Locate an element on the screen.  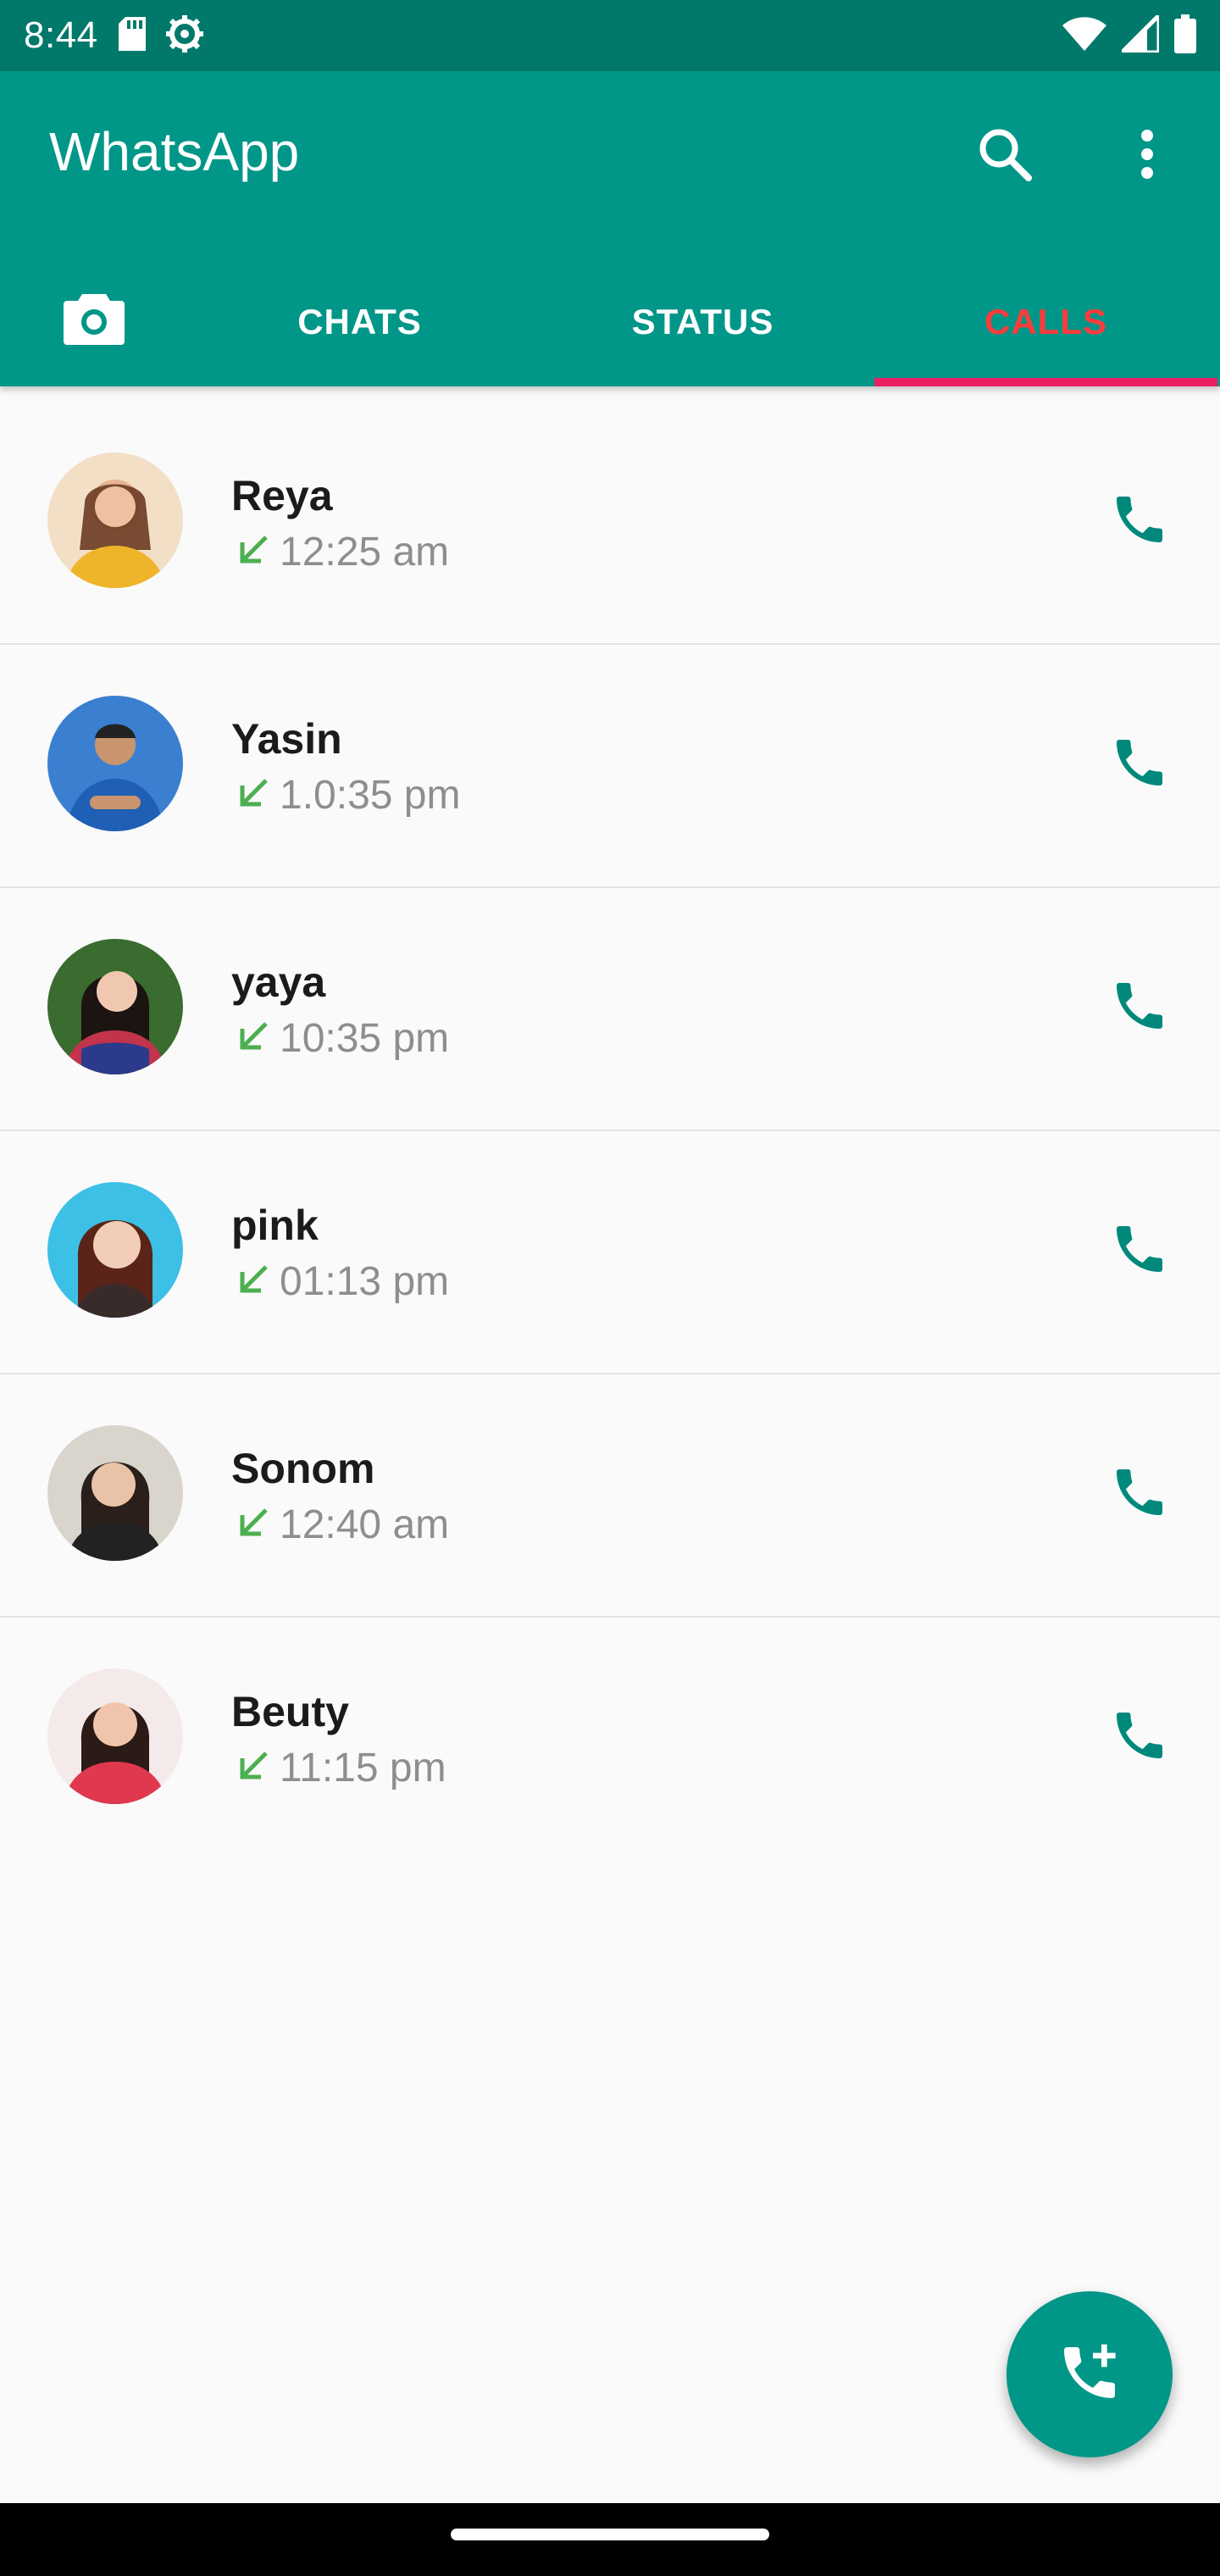
camera-icon is located at coordinates (94, 322).